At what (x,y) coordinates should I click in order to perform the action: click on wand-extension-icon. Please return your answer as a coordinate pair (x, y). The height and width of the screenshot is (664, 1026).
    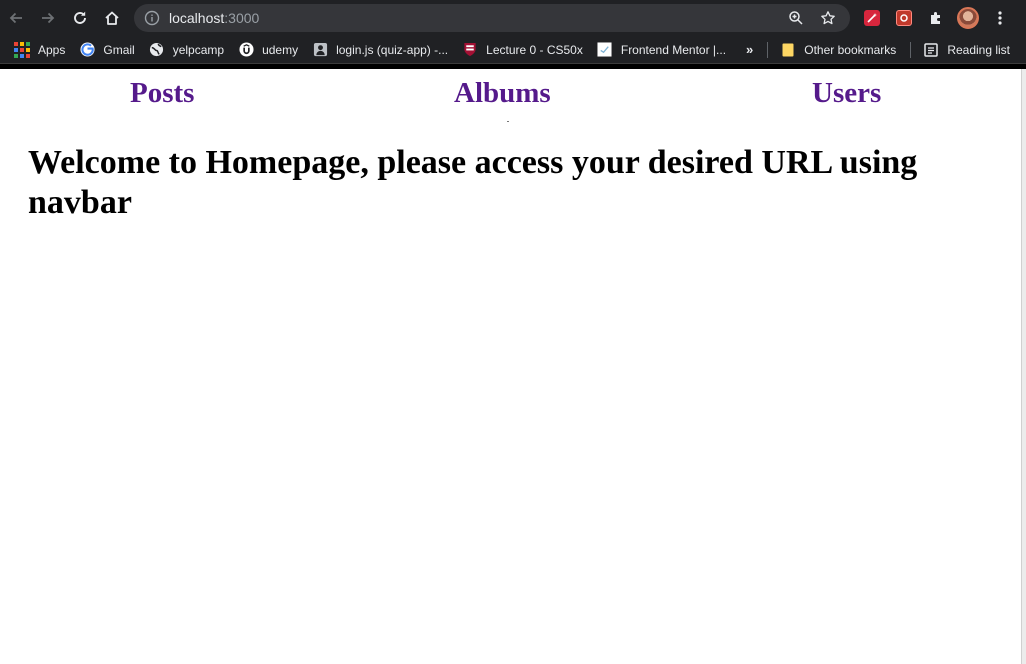
    Looking at the image, I should click on (872, 18).